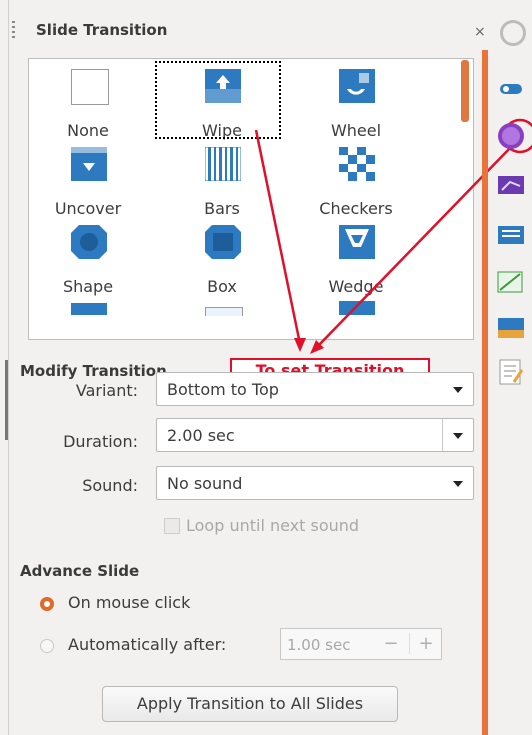 The height and width of the screenshot is (735, 532). Describe the element at coordinates (13, 31) in the screenshot. I see `panel-grip` at that location.